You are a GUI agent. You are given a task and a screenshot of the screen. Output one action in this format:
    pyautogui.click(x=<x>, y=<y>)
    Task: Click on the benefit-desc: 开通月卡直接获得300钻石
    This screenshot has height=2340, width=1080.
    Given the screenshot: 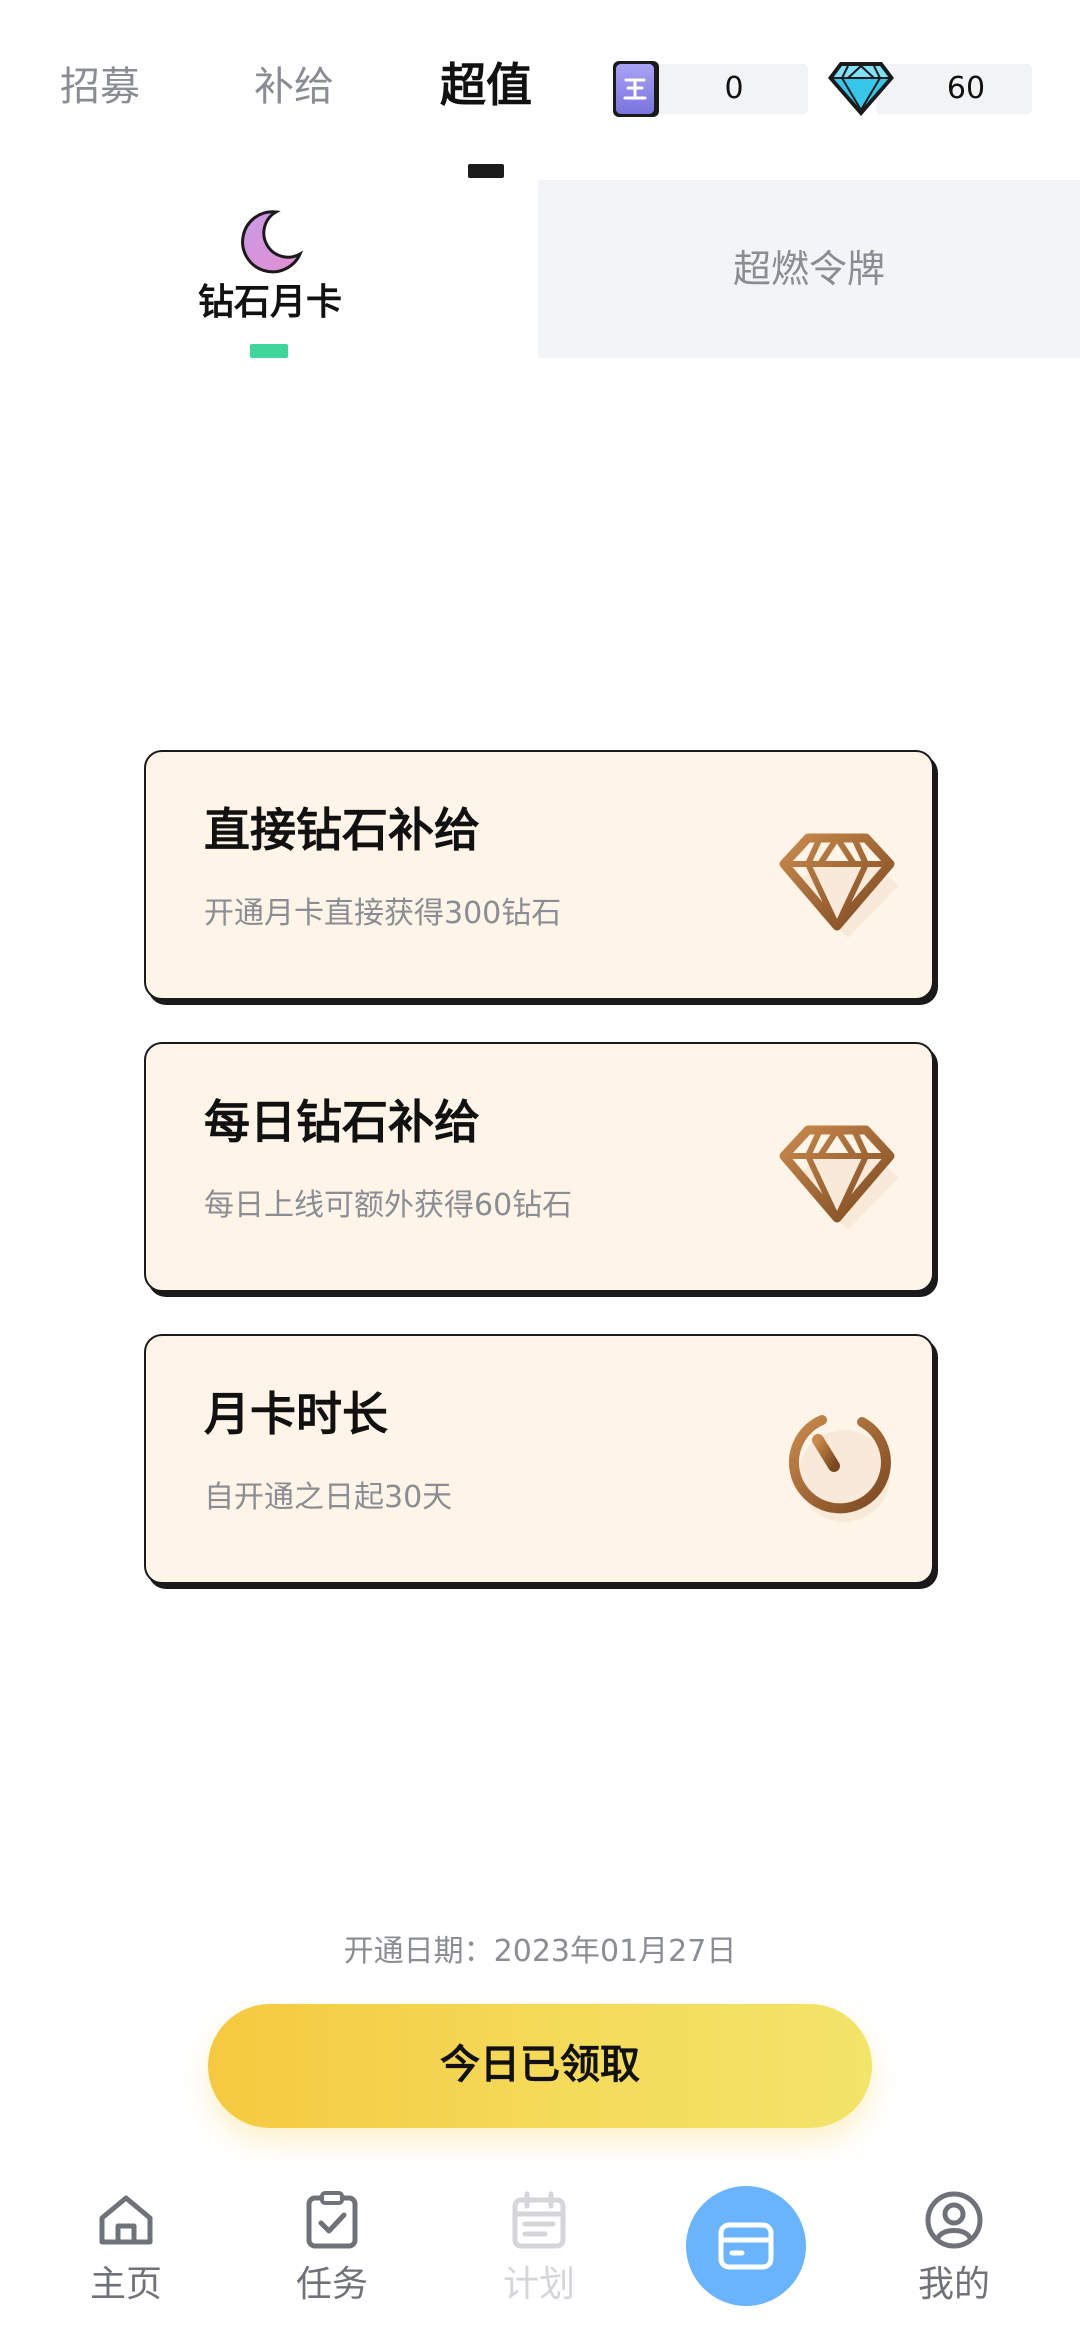 What is the action you would take?
    pyautogui.click(x=383, y=913)
    